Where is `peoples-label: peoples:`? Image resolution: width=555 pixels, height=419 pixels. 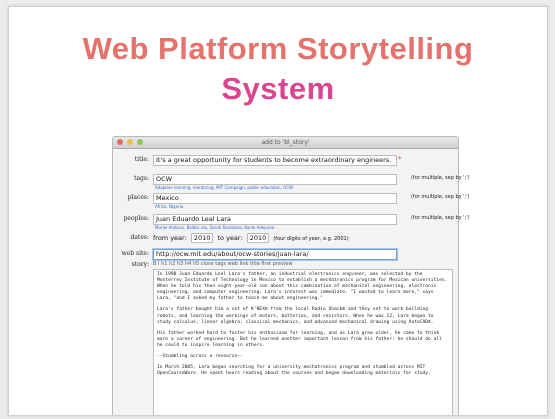
peoples-label: peoples: is located at coordinates (136, 218).